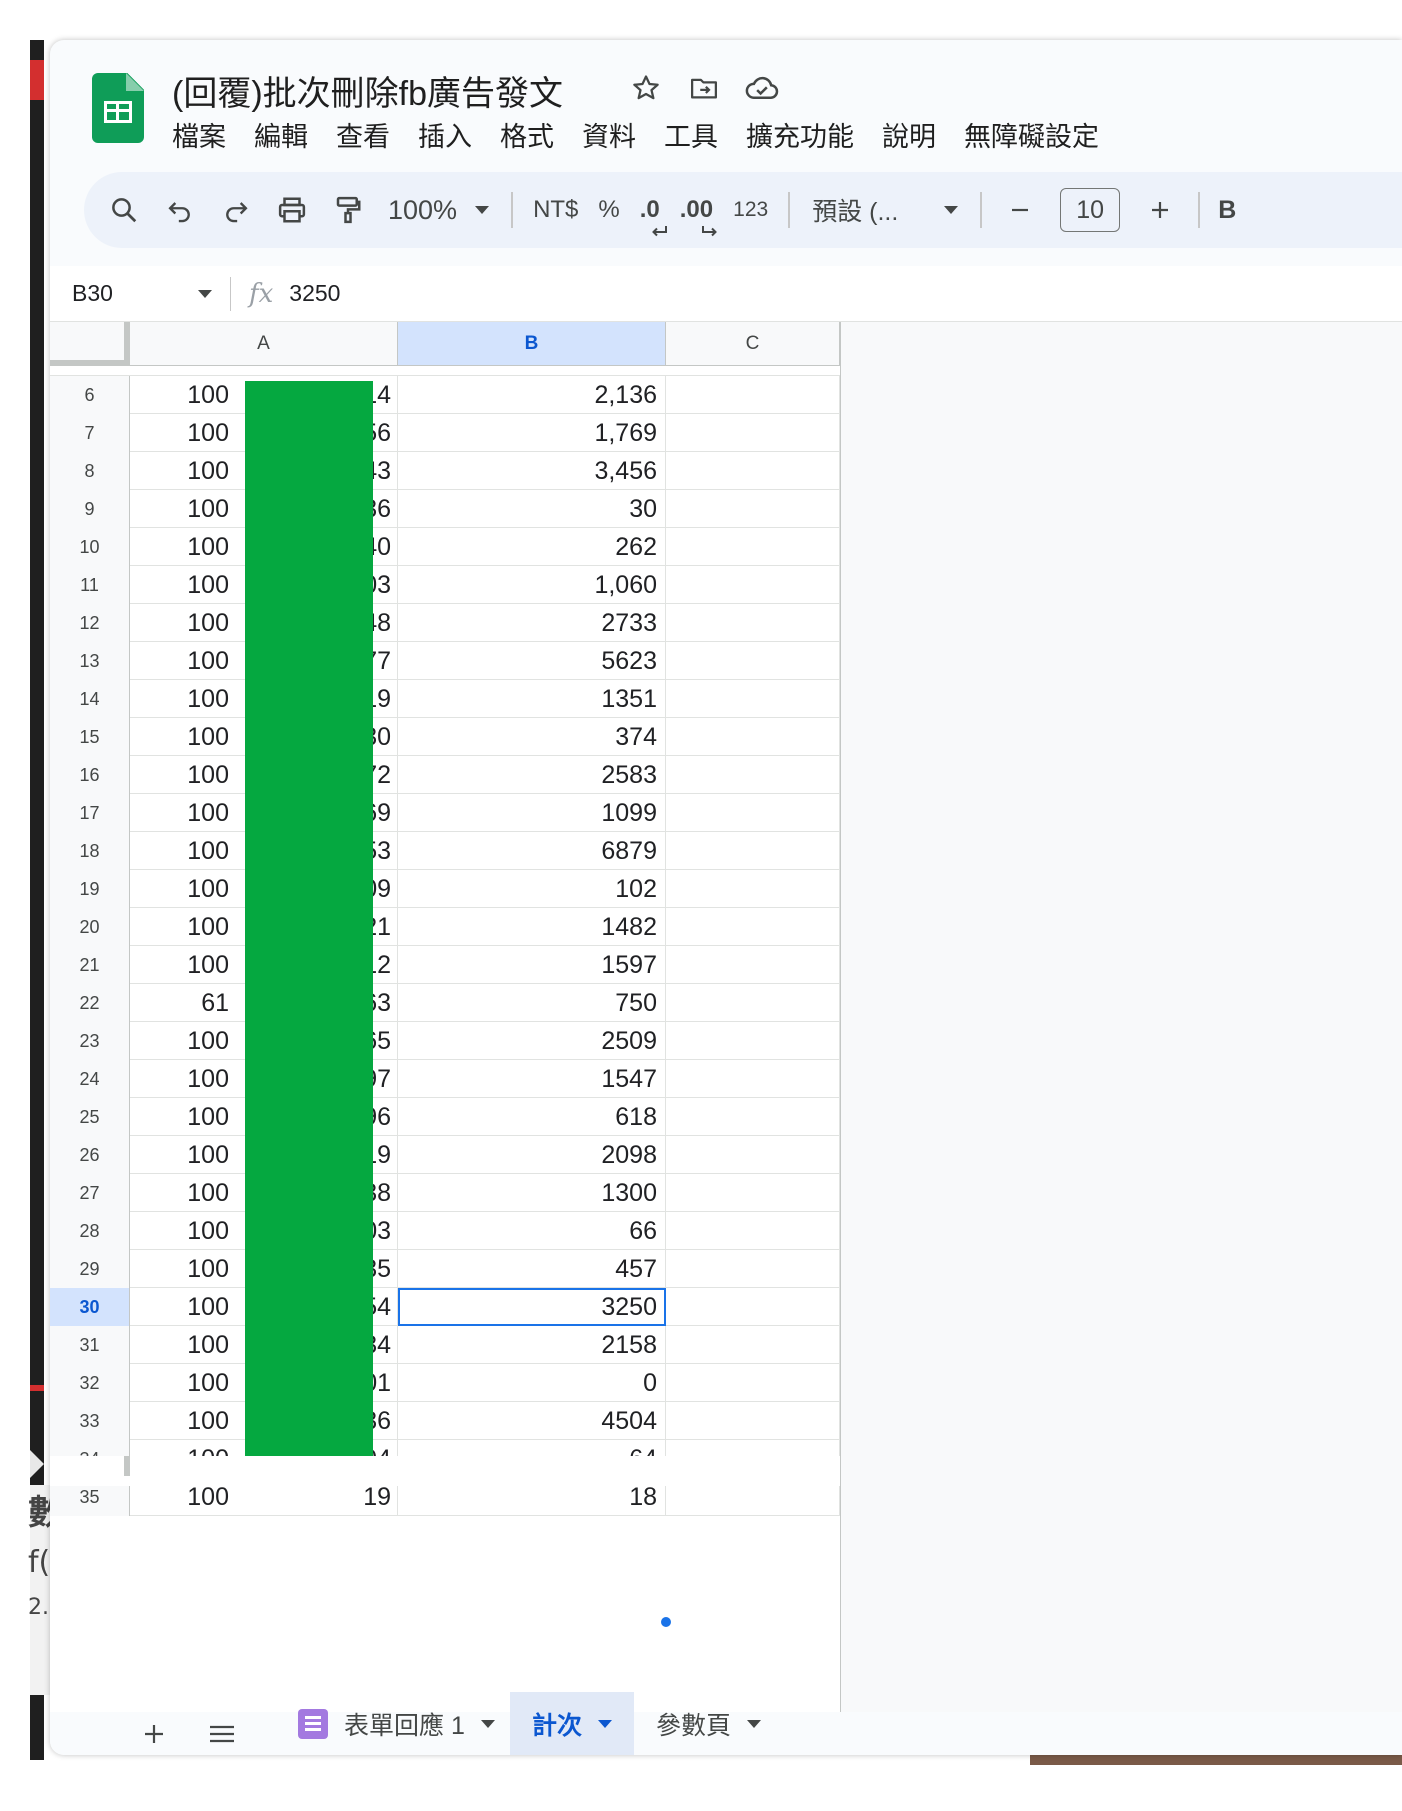 Image resolution: width=1402 pixels, height=1811 pixels. I want to click on cell-b: 2509, so click(532, 1041).